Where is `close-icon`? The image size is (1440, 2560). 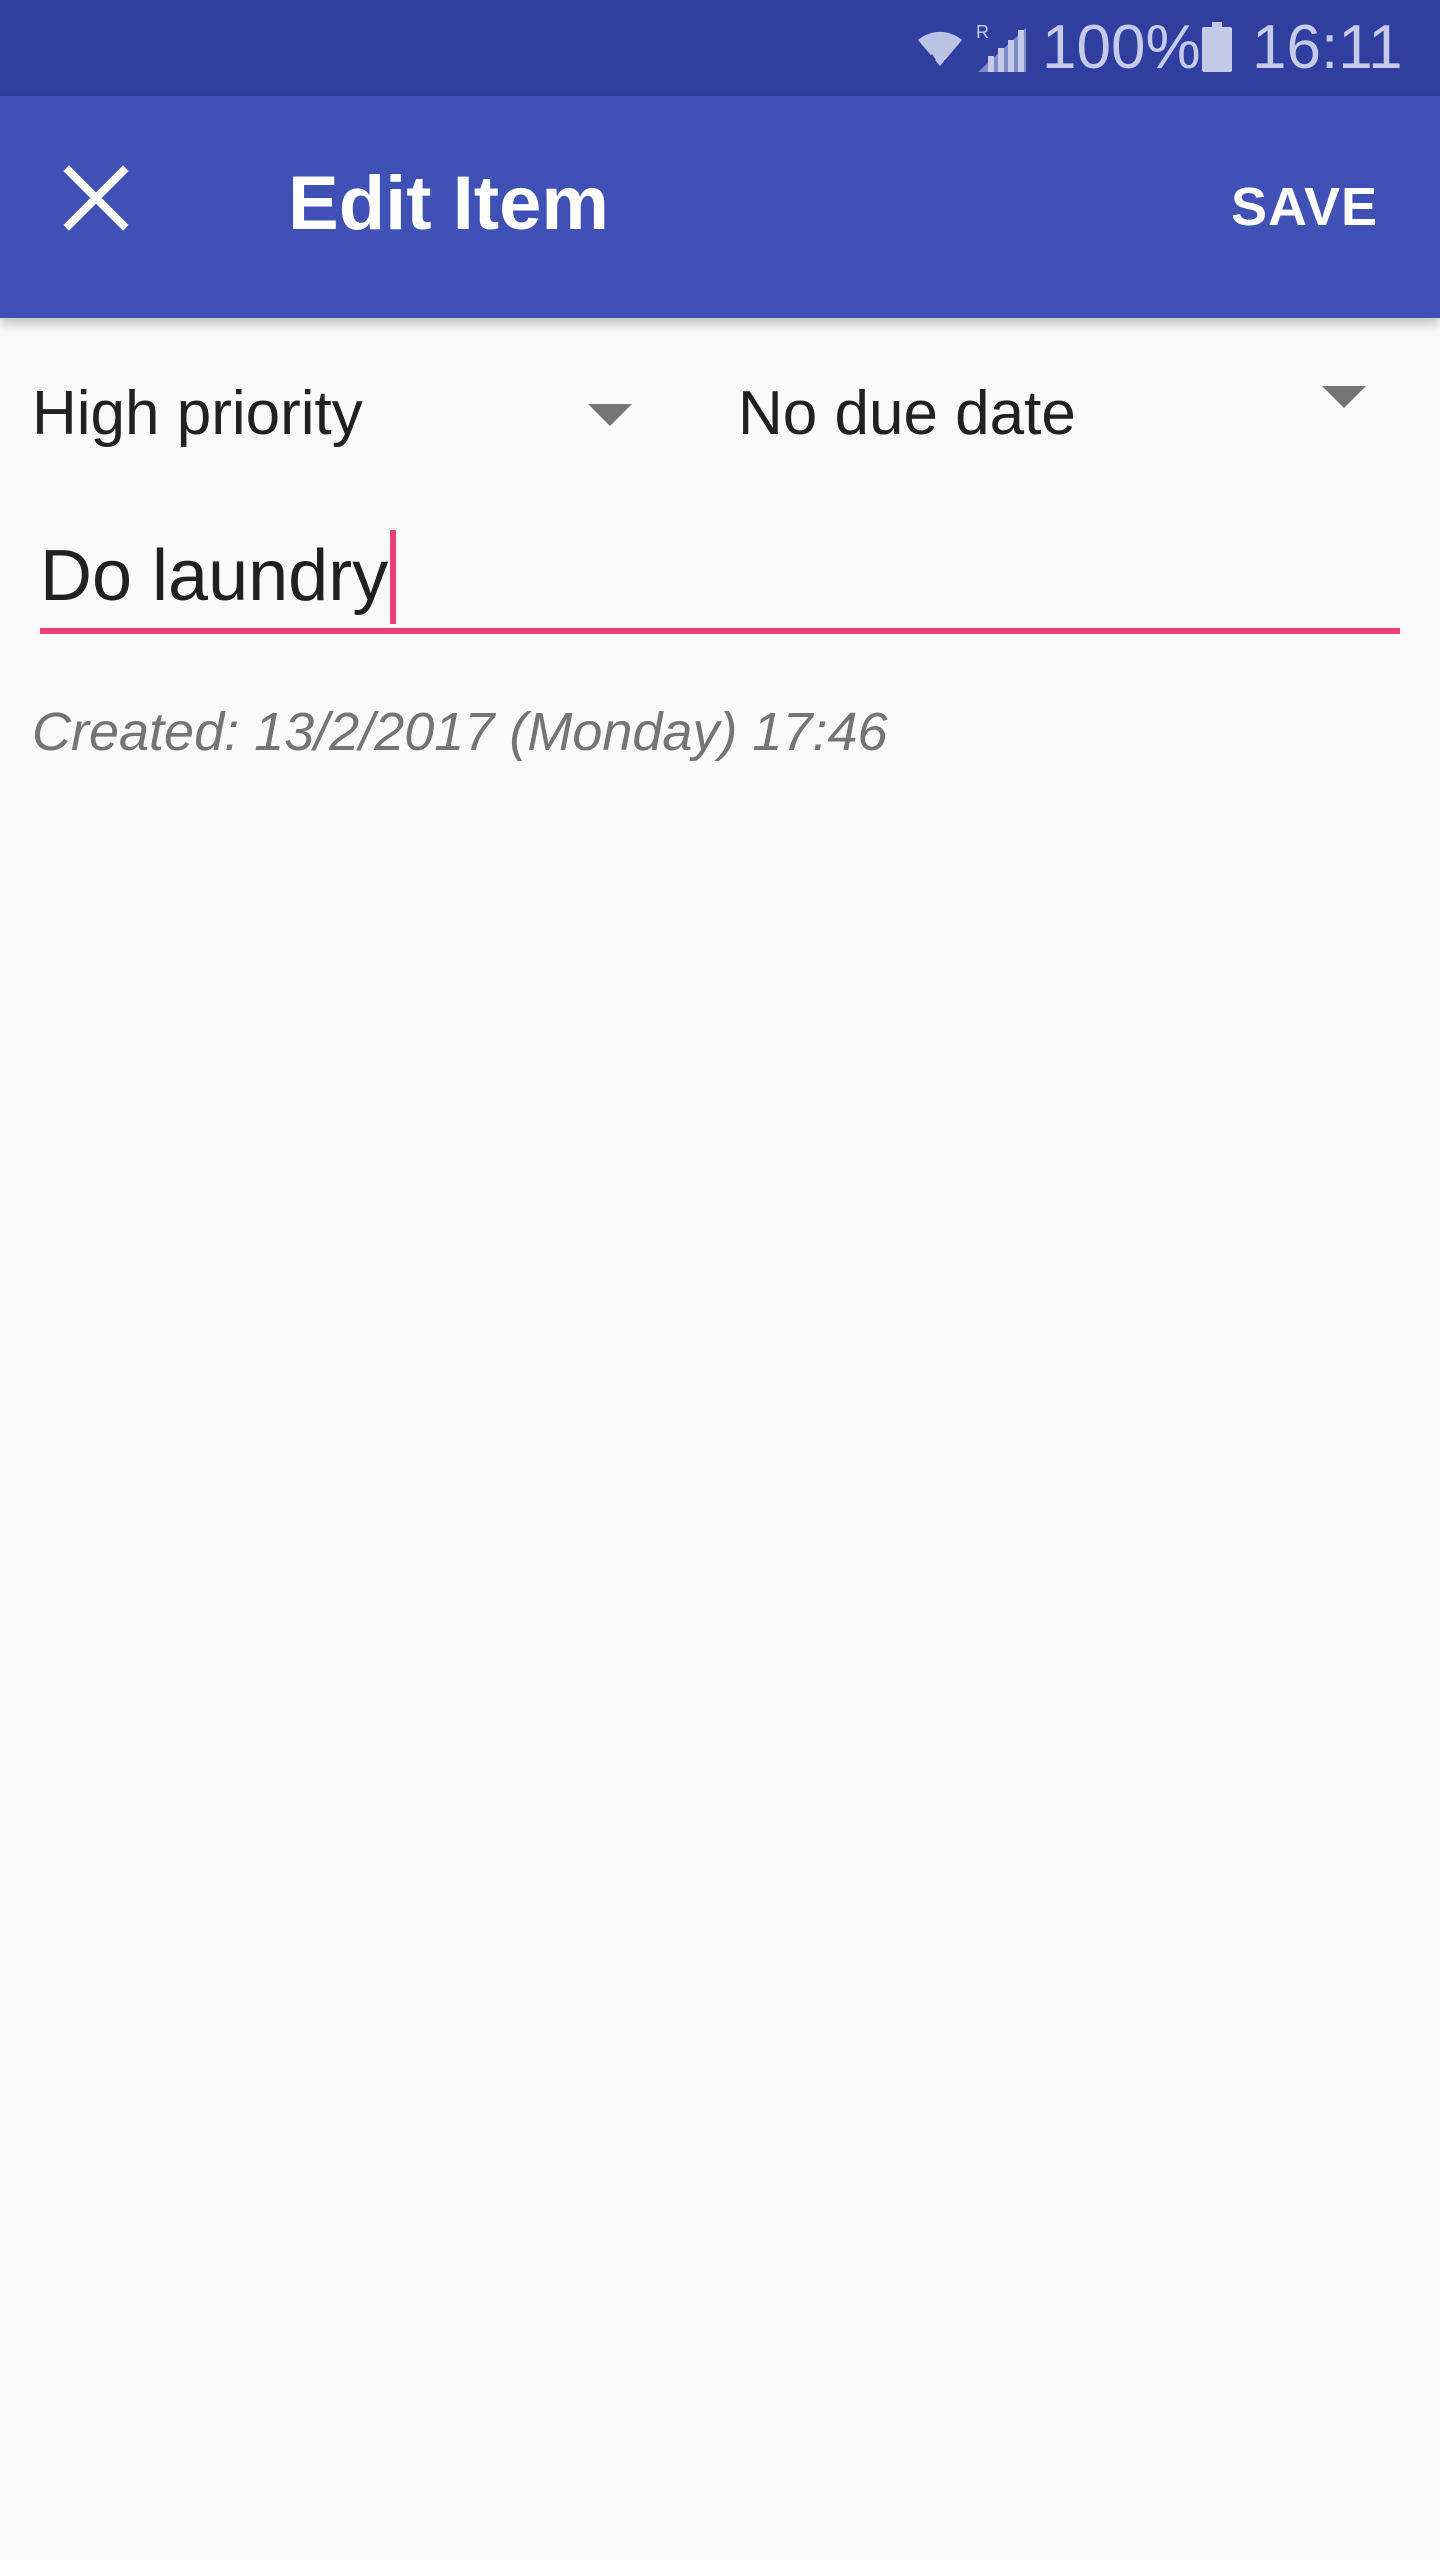
close-icon is located at coordinates (96, 198).